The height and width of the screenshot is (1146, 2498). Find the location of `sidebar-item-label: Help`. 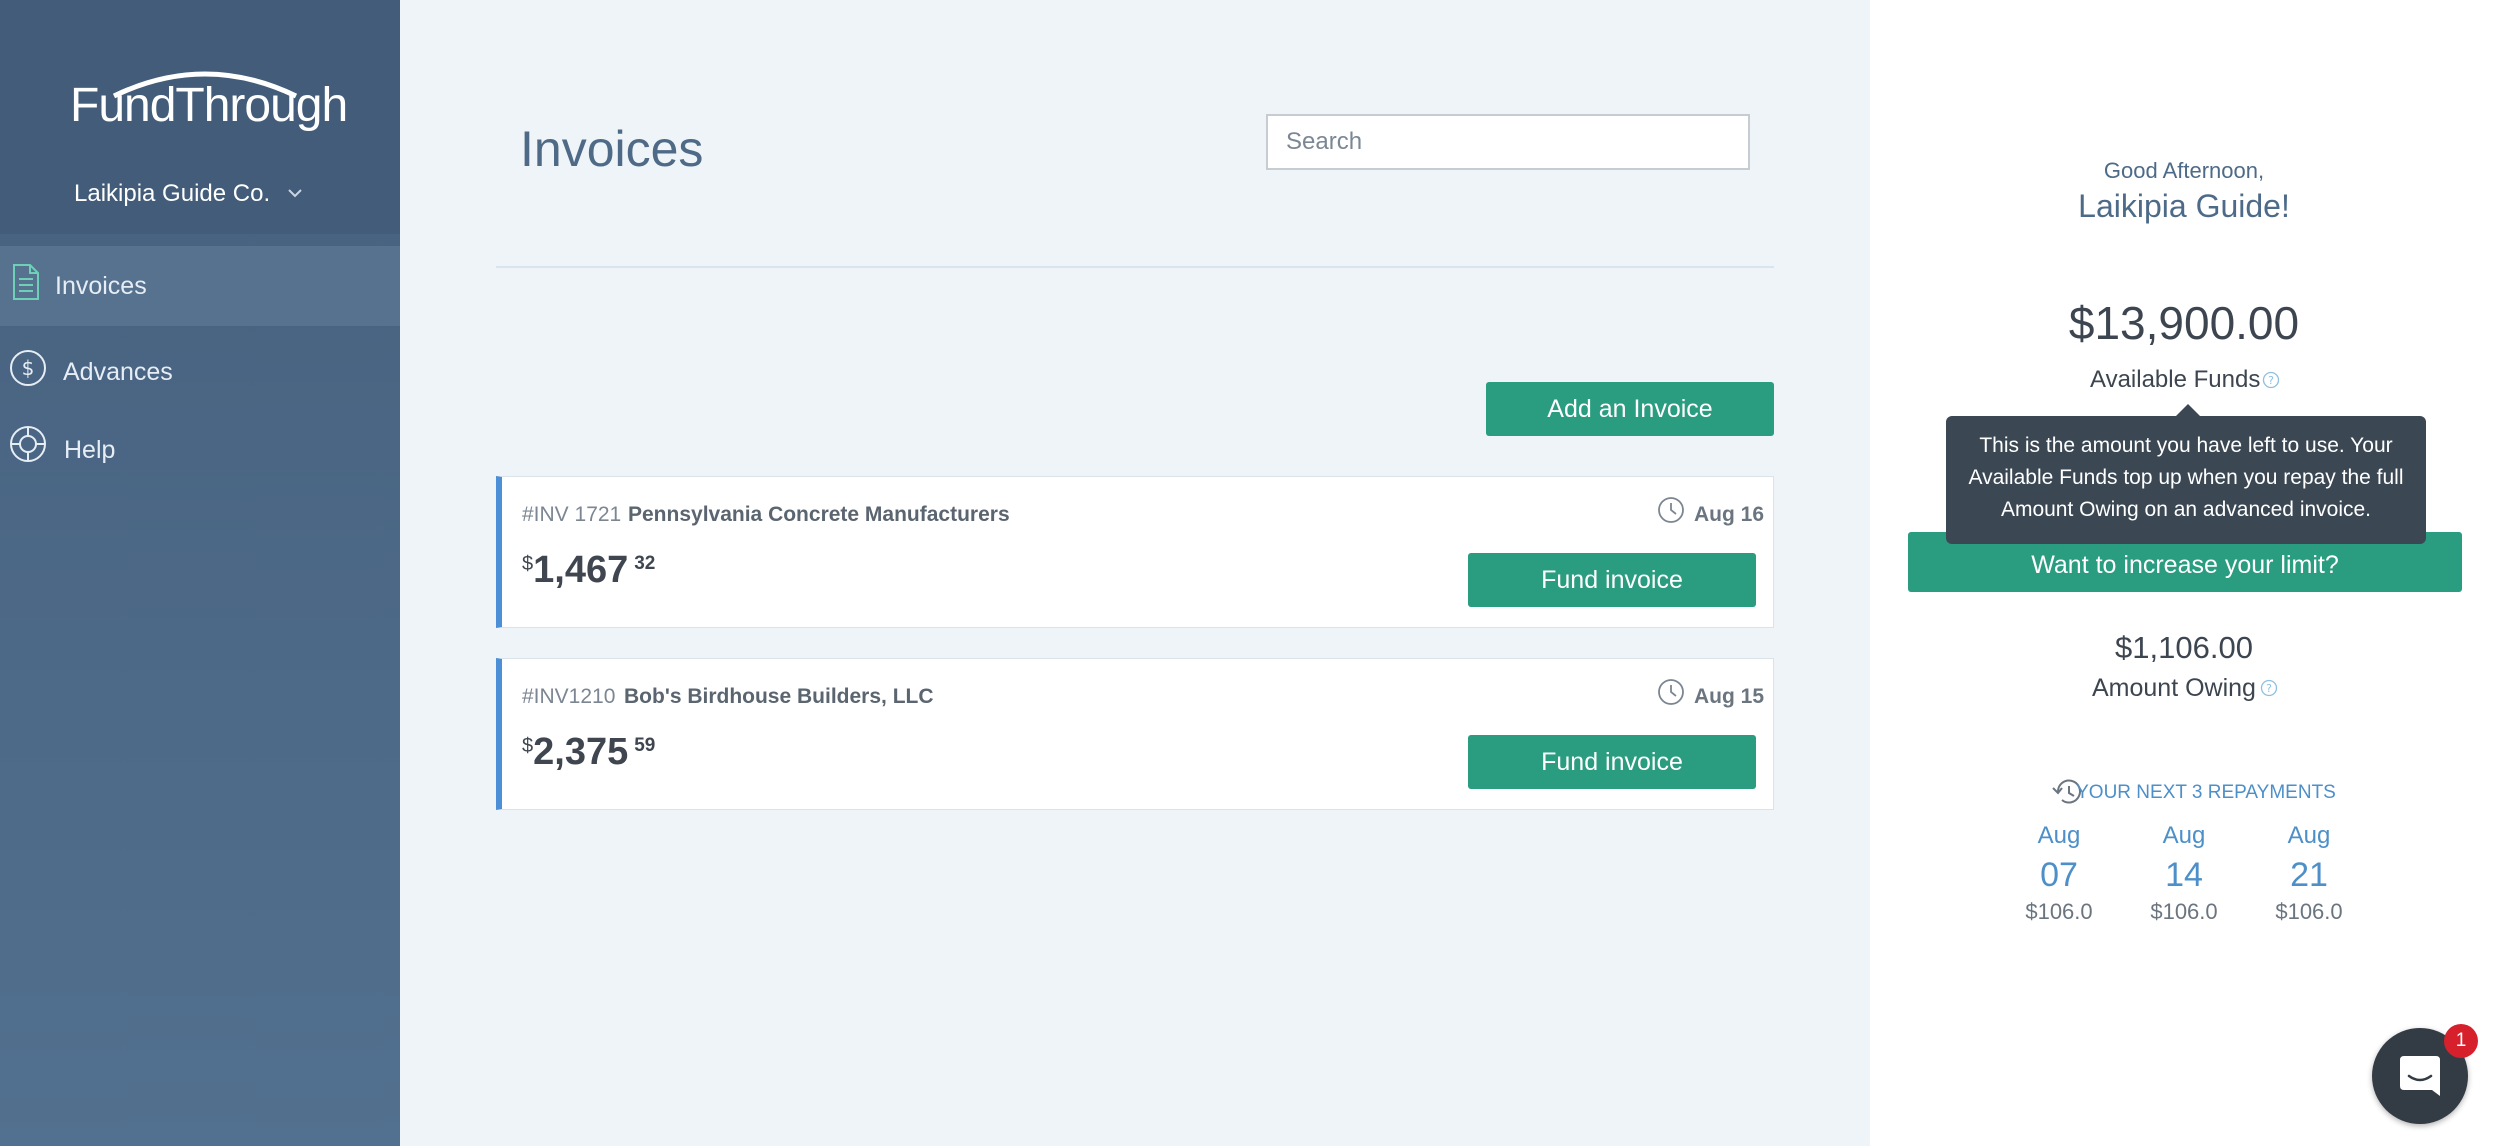

sidebar-item-label: Help is located at coordinates (90, 450).